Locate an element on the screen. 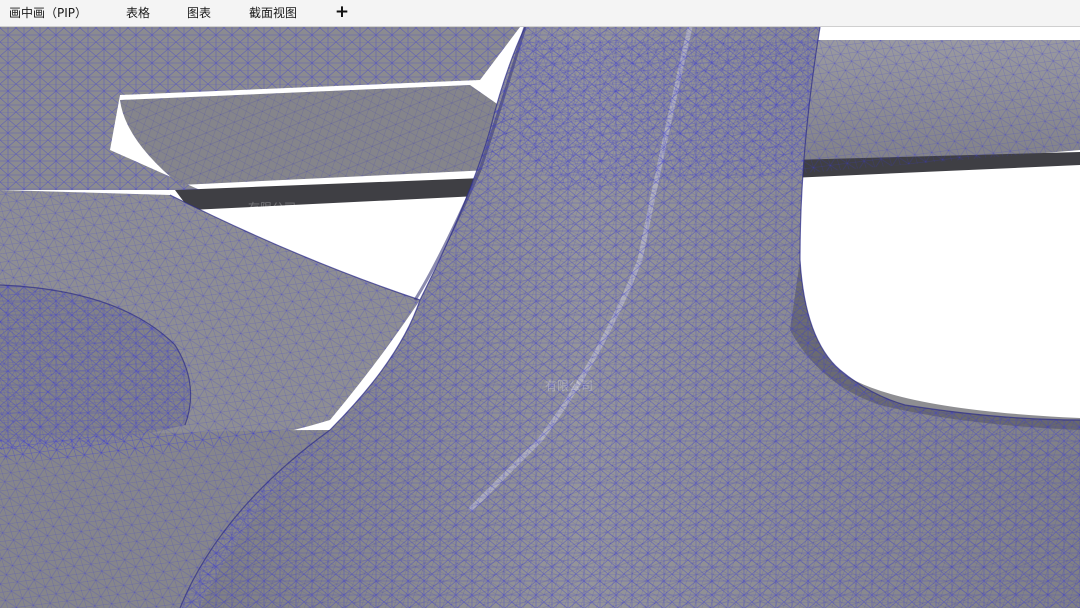 This screenshot has height=608, width=1080. add-tab-button: + is located at coordinates (342, 13).